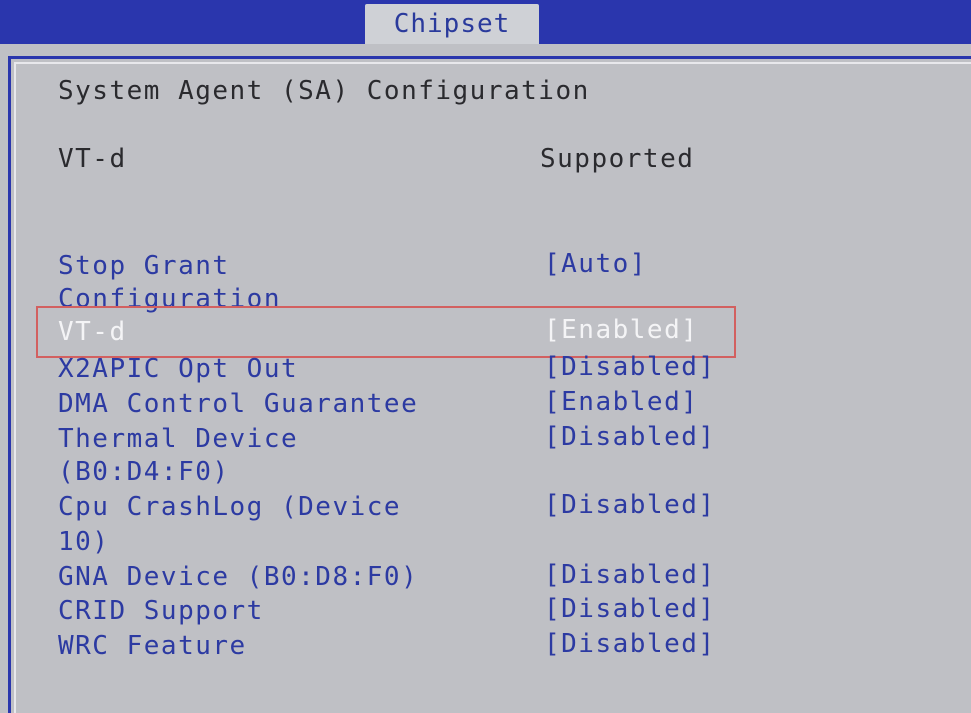 The image size is (971, 713). I want to click on top-menu-bar: Chipset, so click(485, 22).